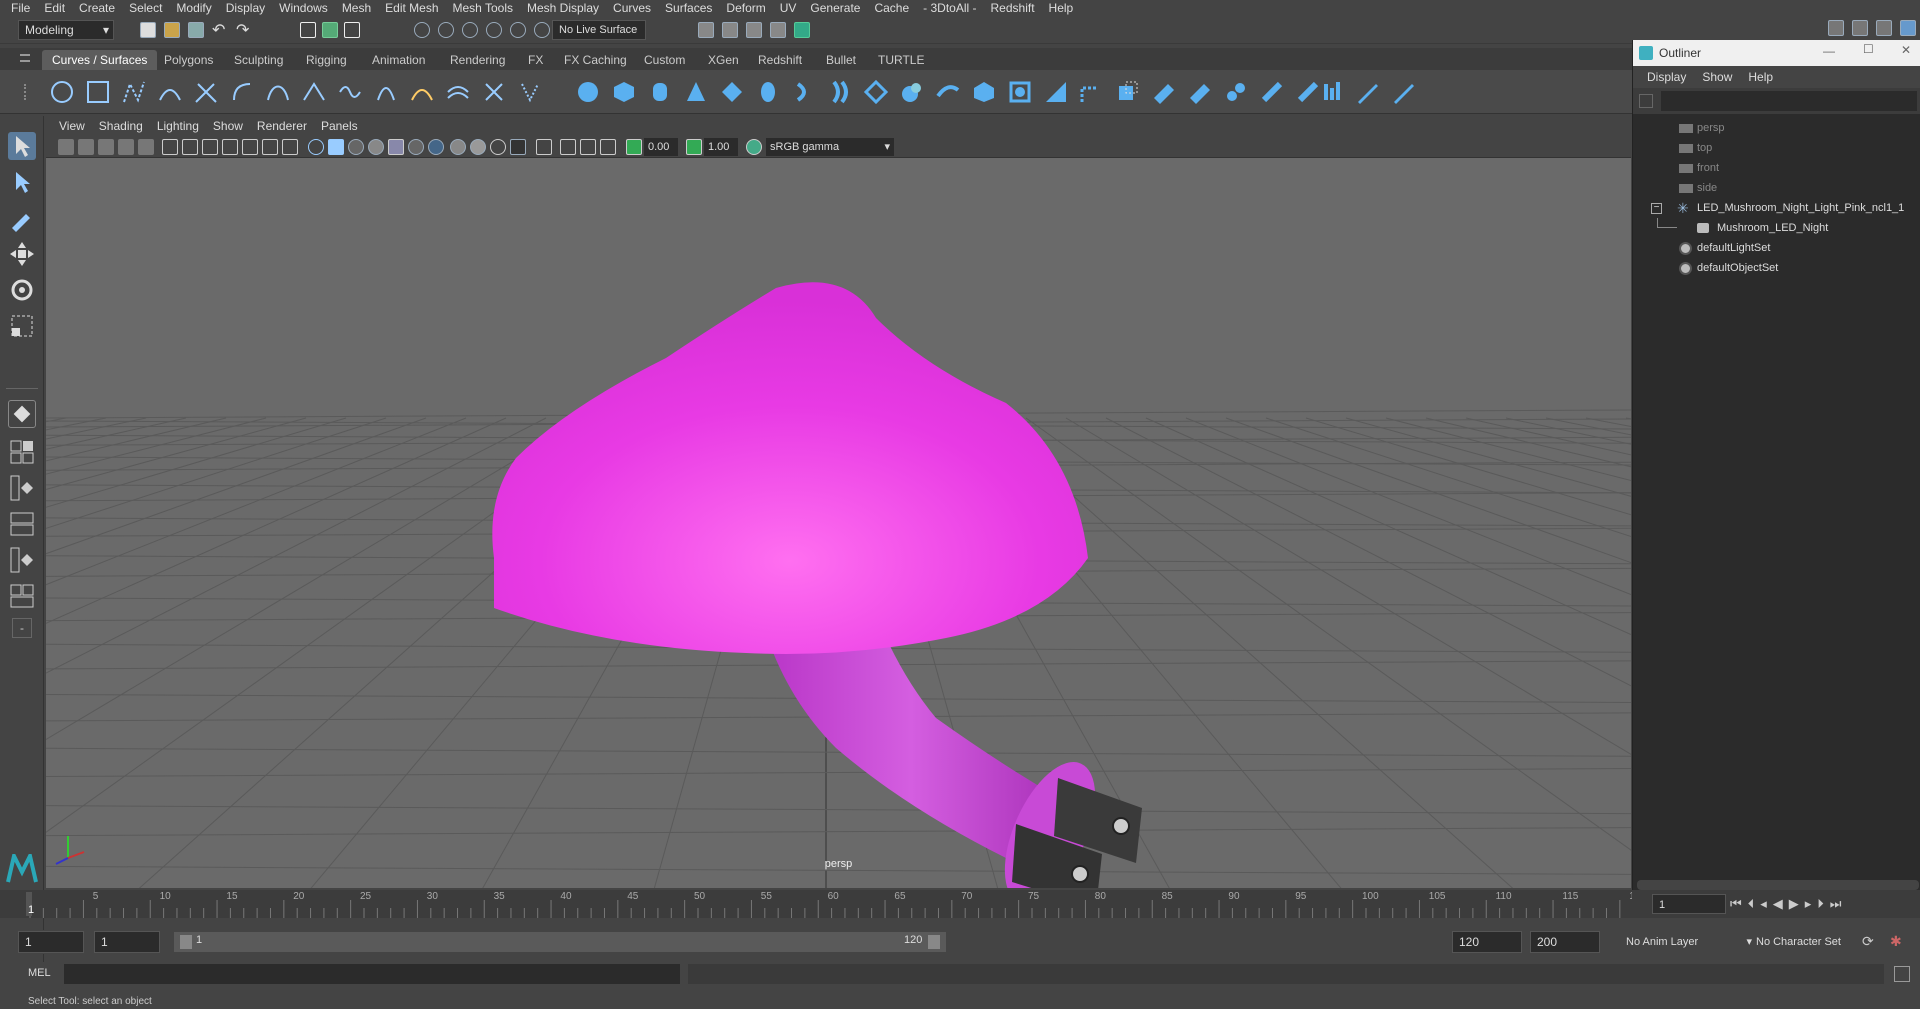 The image size is (1920, 1009). Describe the element at coordinates (190, 147) in the screenshot. I see `film-gate-icon` at that location.